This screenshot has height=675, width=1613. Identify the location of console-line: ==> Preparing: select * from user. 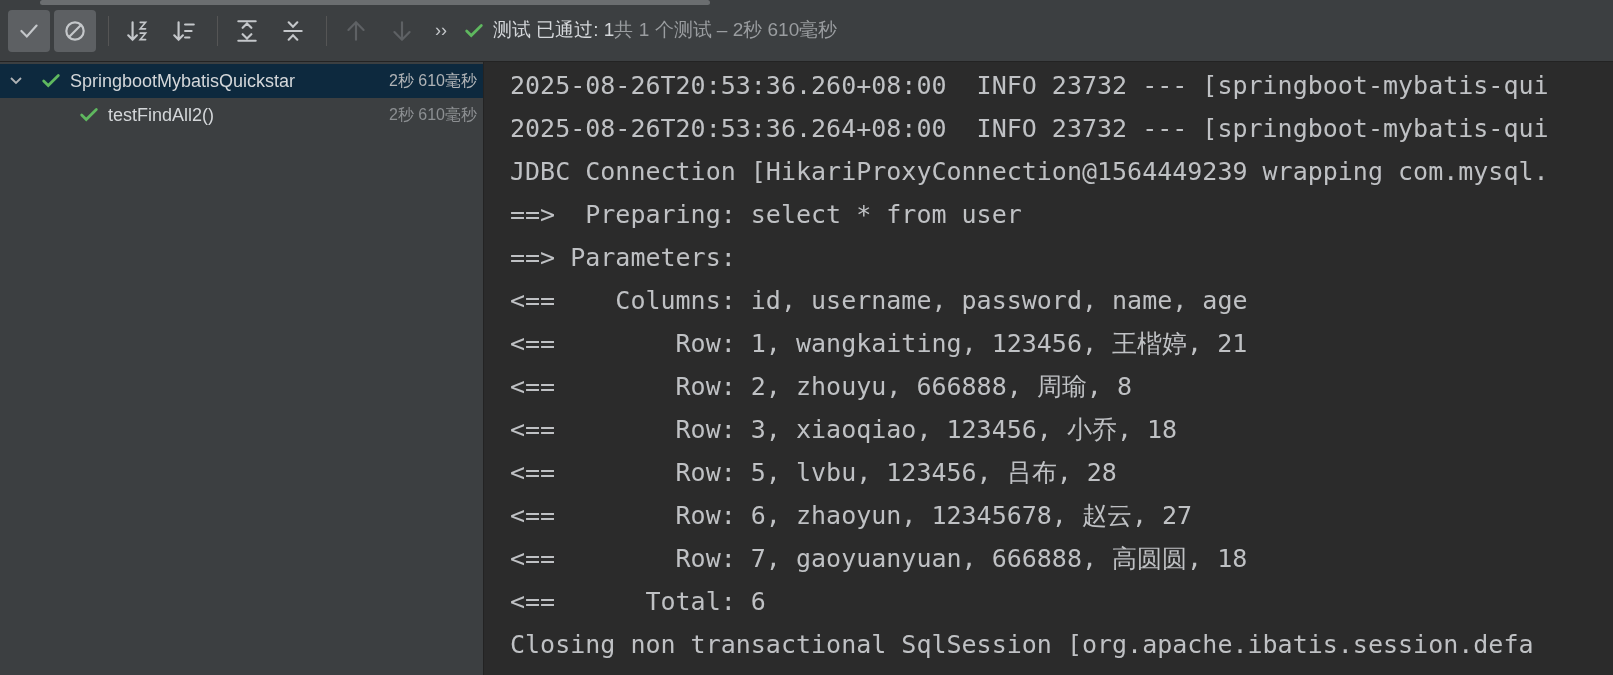
(766, 215).